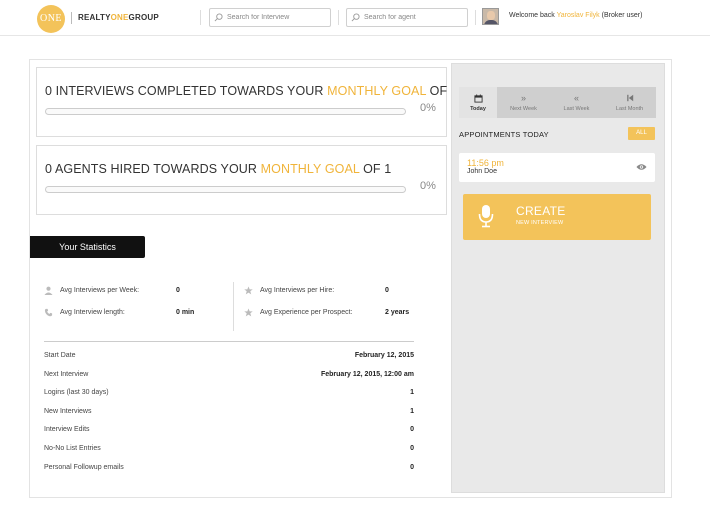  What do you see at coordinates (629, 108) in the screenshot?
I see `tab-label: Last Month` at bounding box center [629, 108].